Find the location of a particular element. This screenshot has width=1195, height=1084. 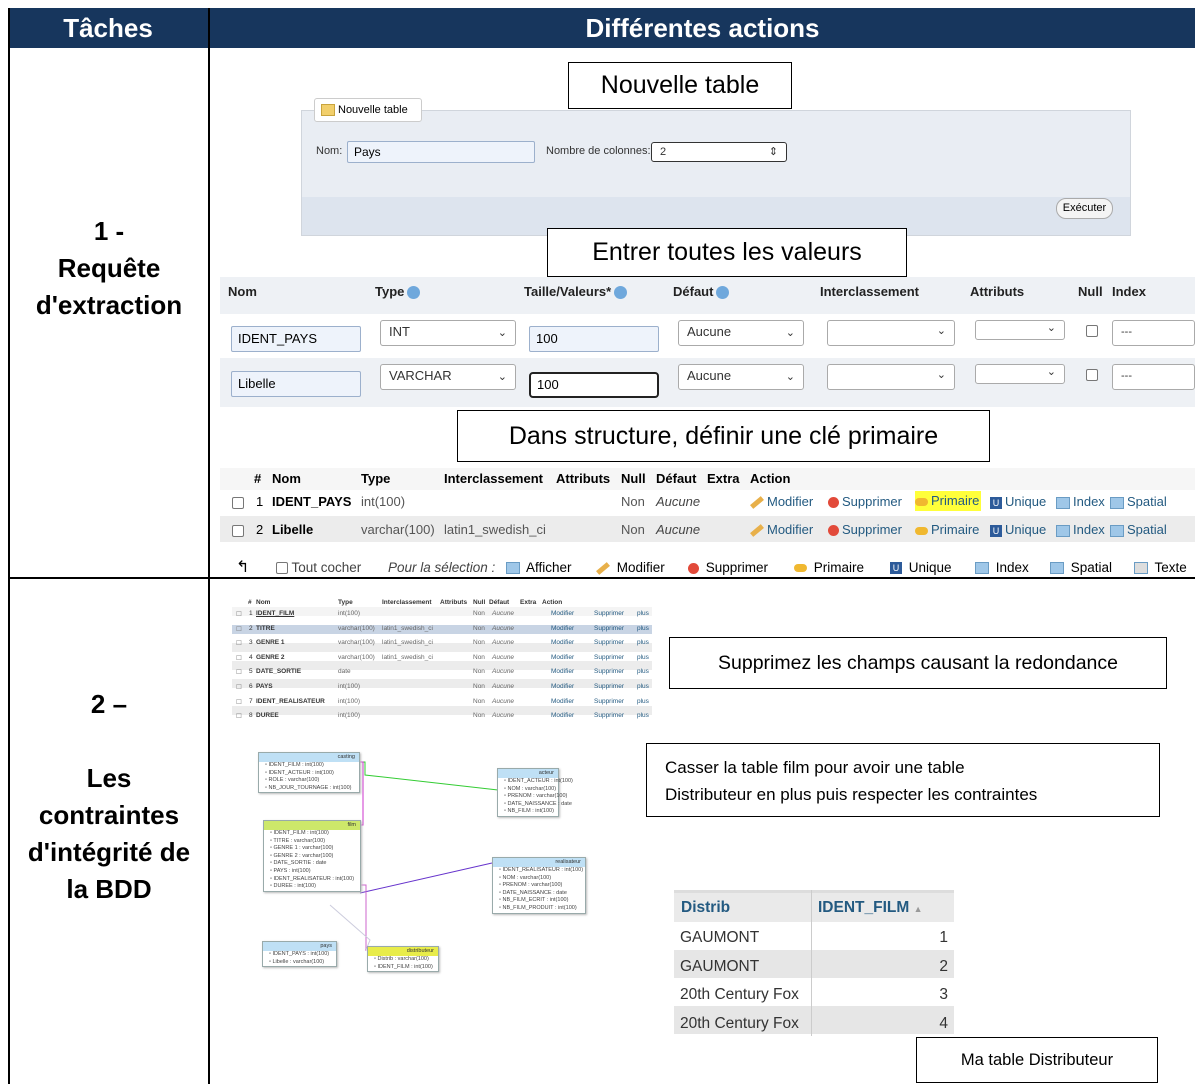

footer-primaire: Primaire is located at coordinates (829, 567).